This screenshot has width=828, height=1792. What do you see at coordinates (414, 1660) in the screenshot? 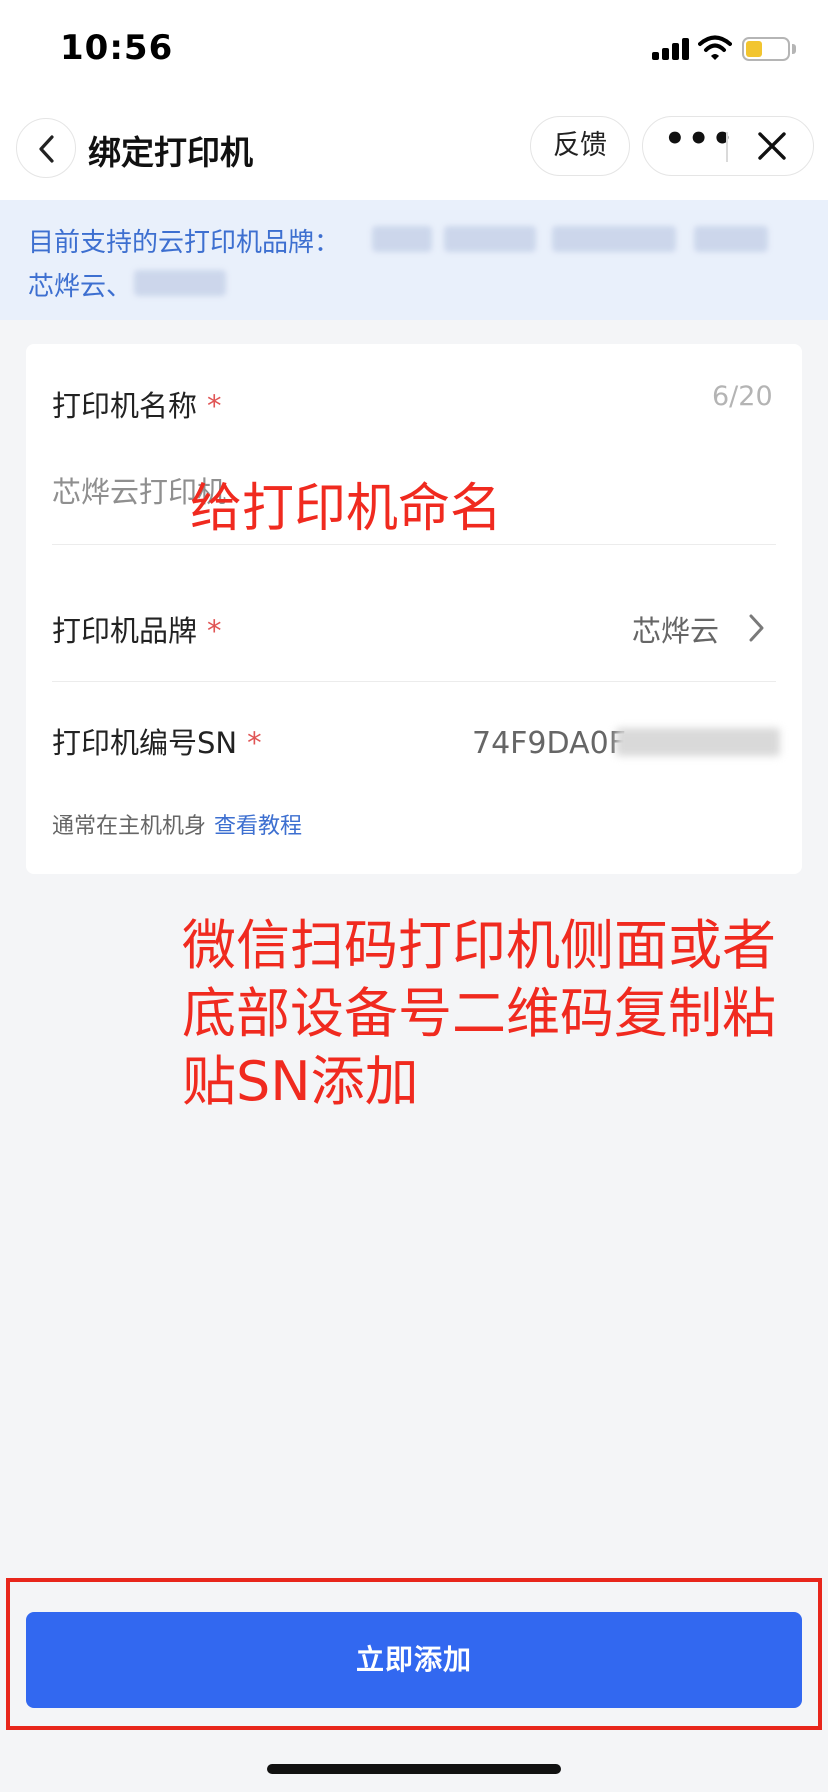
I see `add-now-button: 立即添加` at bounding box center [414, 1660].